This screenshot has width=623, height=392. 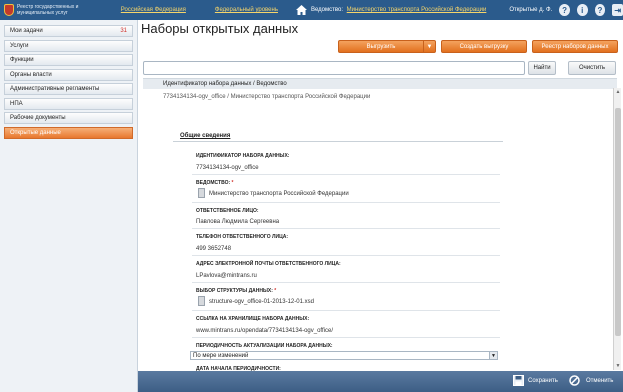 I want to click on emblem-icon, so click(x=9, y=10).